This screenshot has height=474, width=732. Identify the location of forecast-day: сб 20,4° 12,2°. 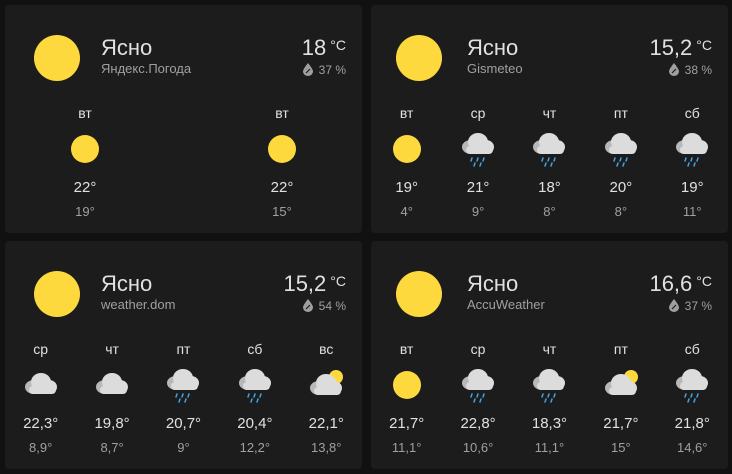
(255, 398).